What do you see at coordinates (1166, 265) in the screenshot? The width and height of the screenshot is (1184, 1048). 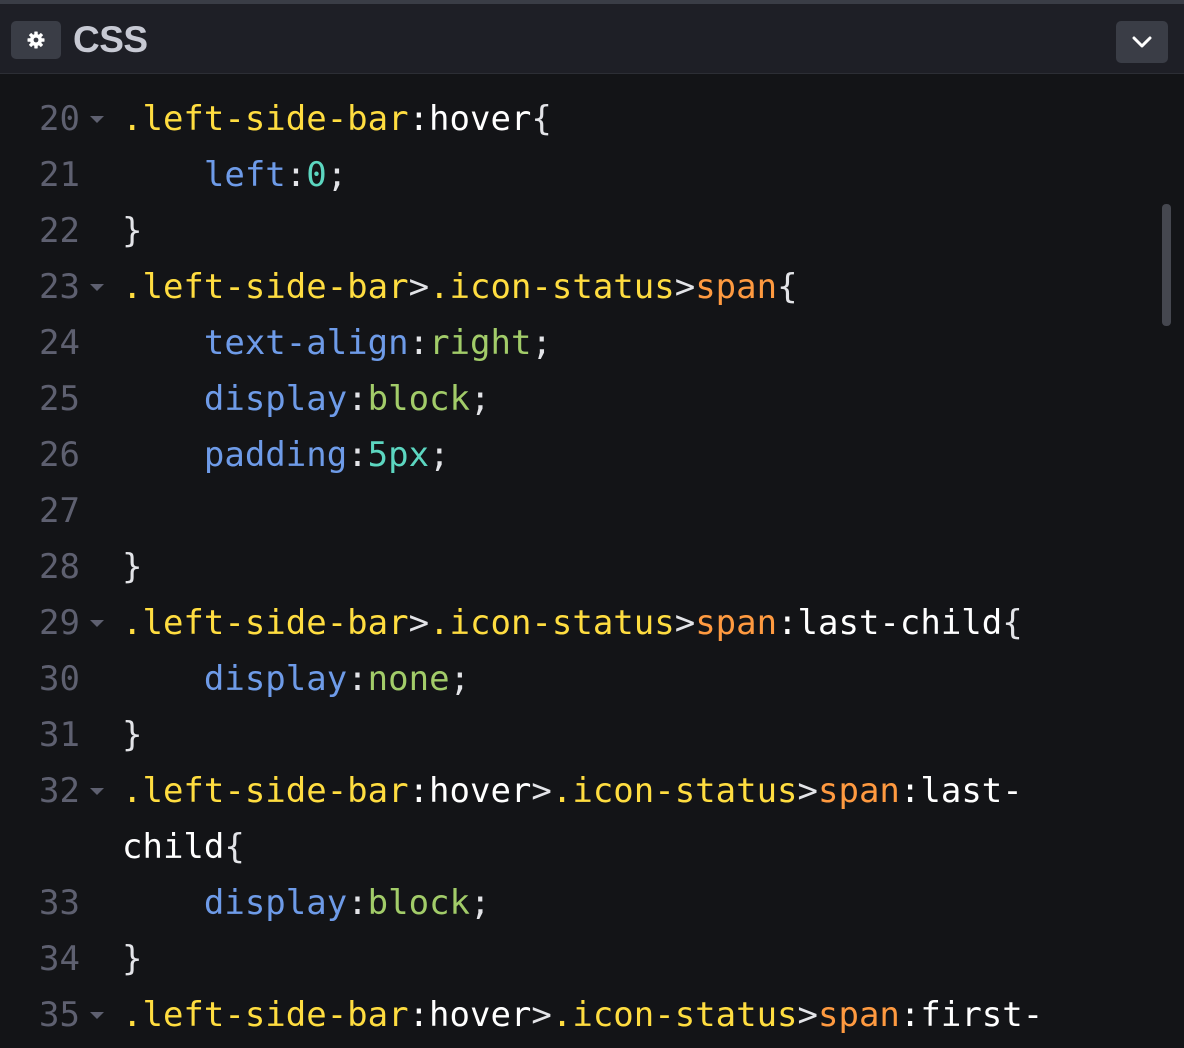 I see `scrollbar-thumb` at bounding box center [1166, 265].